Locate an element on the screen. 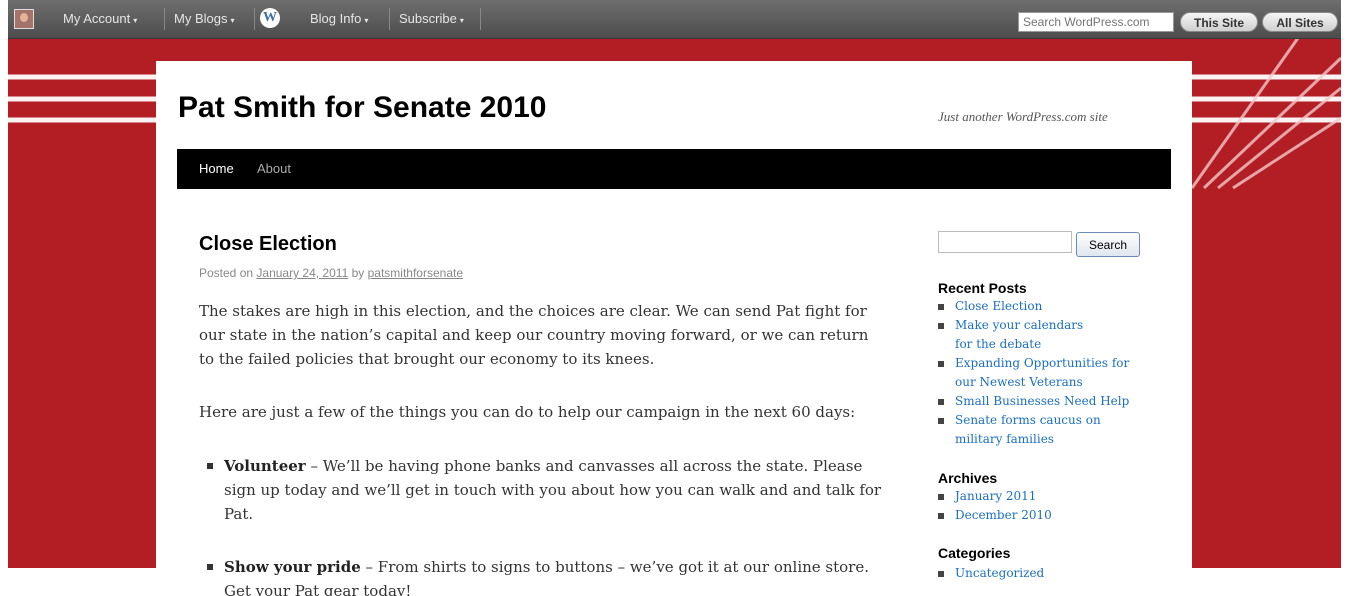  list-item-heading: Volunteer is located at coordinates (265, 466).